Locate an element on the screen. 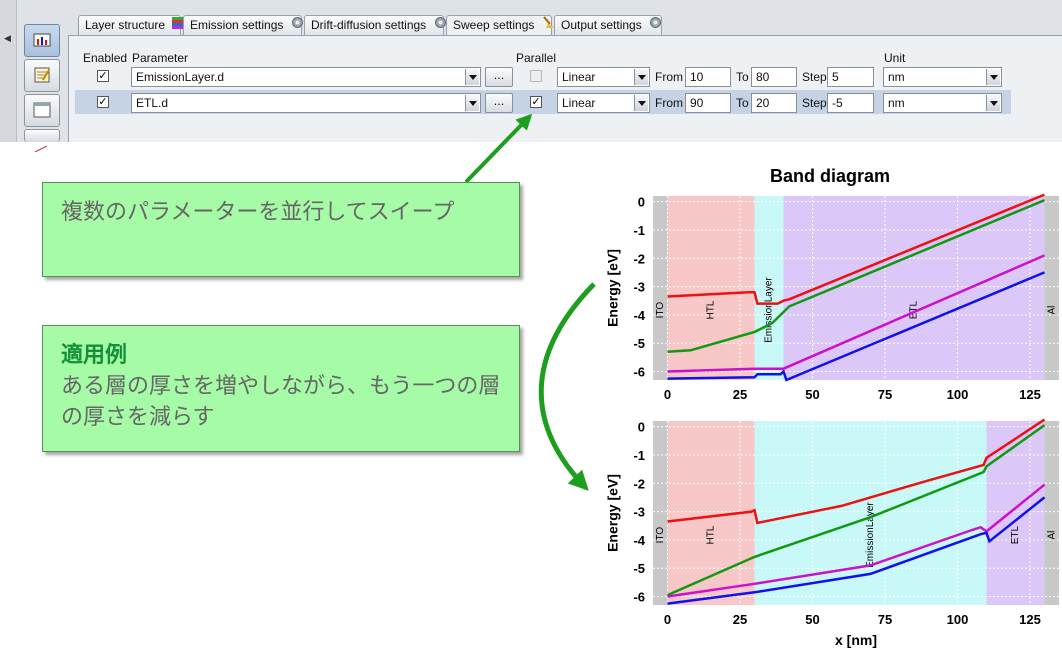 The height and width of the screenshot is (652, 1062). example-title: 適用例 is located at coordinates (94, 355).